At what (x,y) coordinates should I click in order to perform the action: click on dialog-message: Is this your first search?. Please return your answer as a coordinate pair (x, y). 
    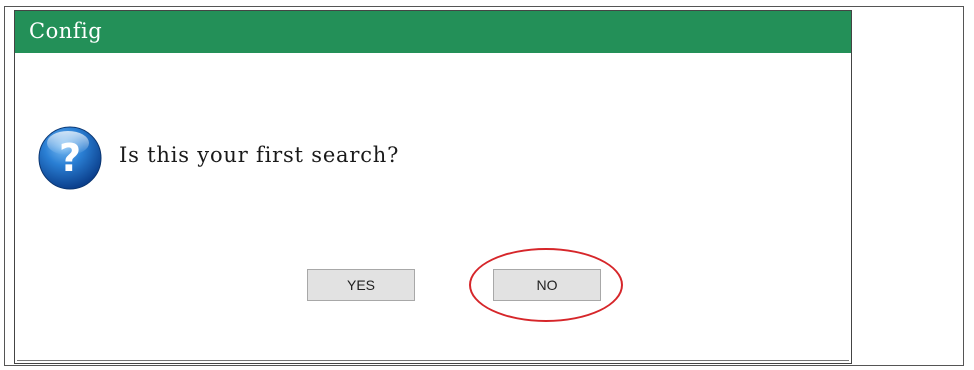
    Looking at the image, I should click on (259, 155).